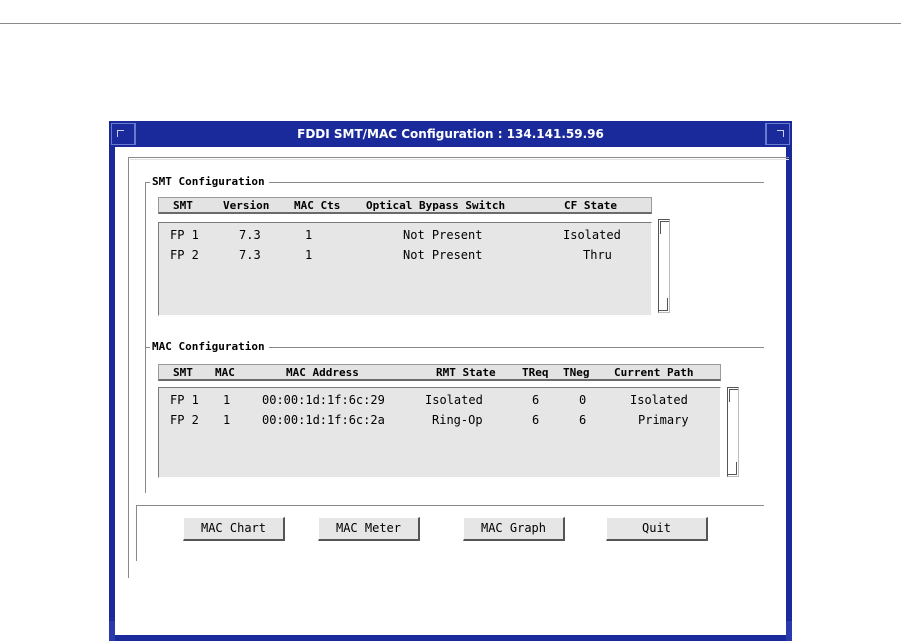 This screenshot has width=901, height=641. What do you see at coordinates (590, 205) in the screenshot?
I see `smt-col-cf-state: CF State` at bounding box center [590, 205].